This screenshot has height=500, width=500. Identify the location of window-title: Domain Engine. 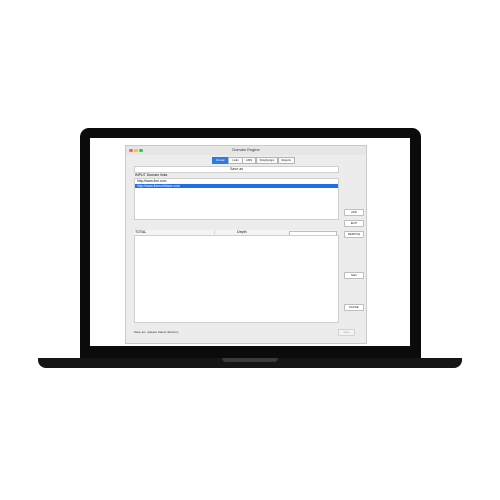
(246, 149).